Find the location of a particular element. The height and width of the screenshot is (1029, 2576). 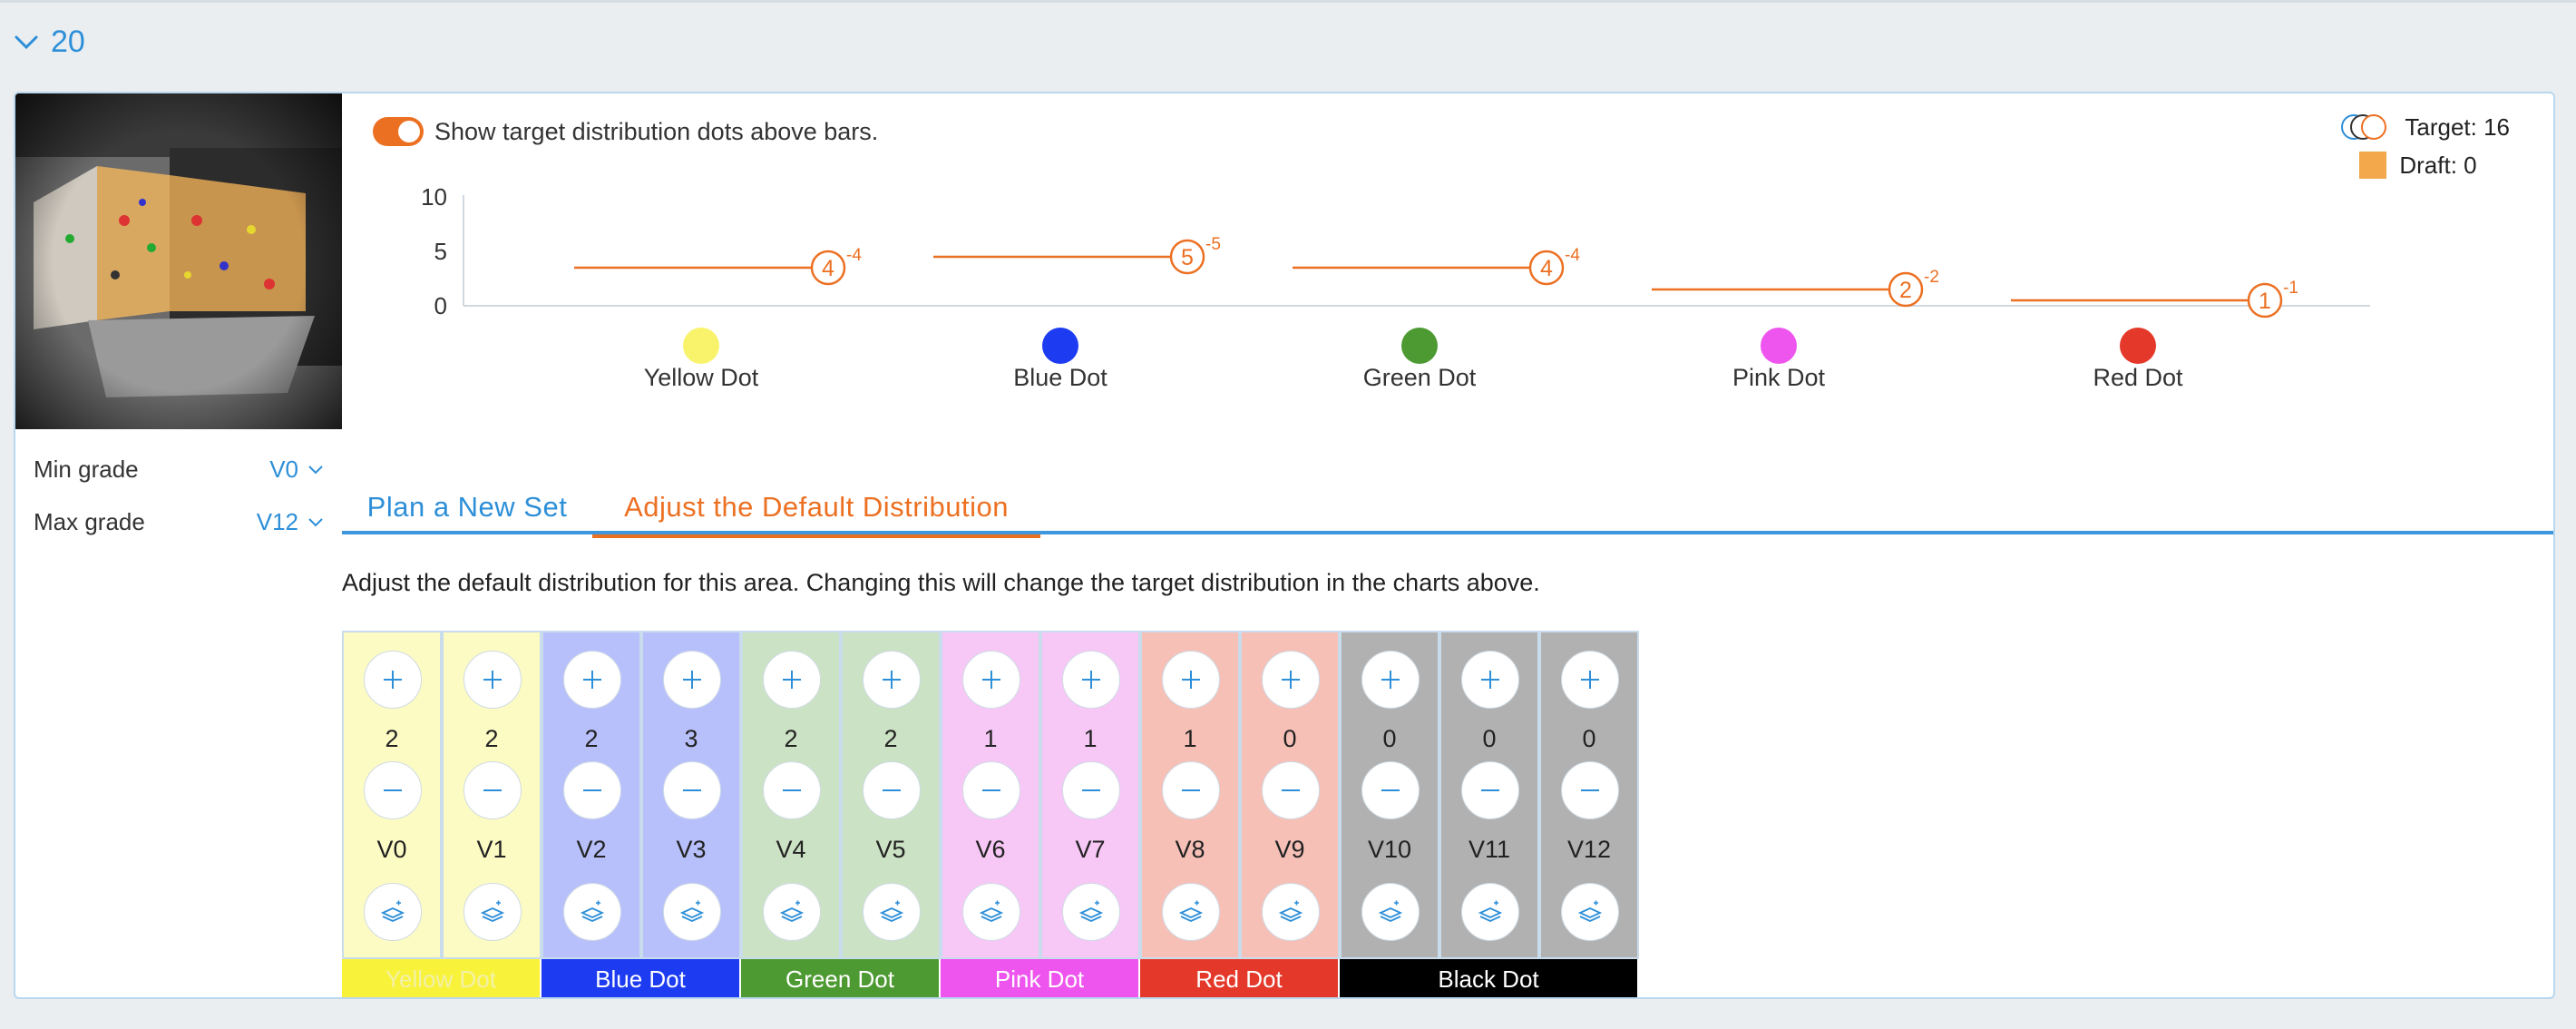

grade-column-v8: 1 V8 is located at coordinates (1190, 795).